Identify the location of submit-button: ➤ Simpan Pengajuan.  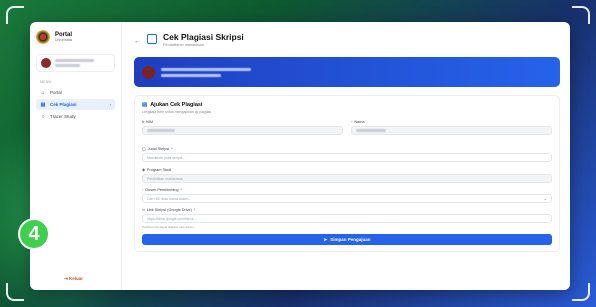
(347, 239).